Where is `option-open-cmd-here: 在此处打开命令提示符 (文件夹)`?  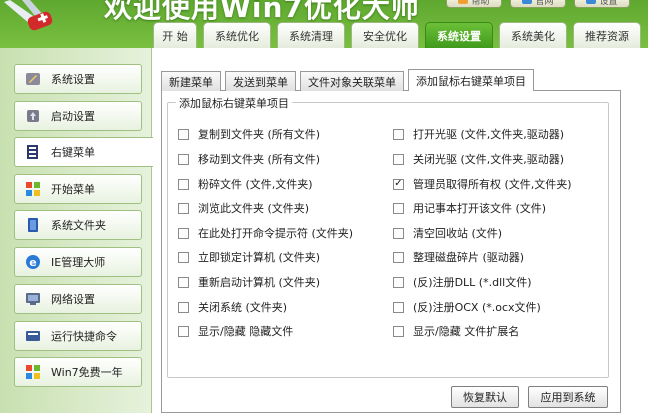
option-open-cmd-here: 在此处打开命令提示符 (文件夹) is located at coordinates (265, 233).